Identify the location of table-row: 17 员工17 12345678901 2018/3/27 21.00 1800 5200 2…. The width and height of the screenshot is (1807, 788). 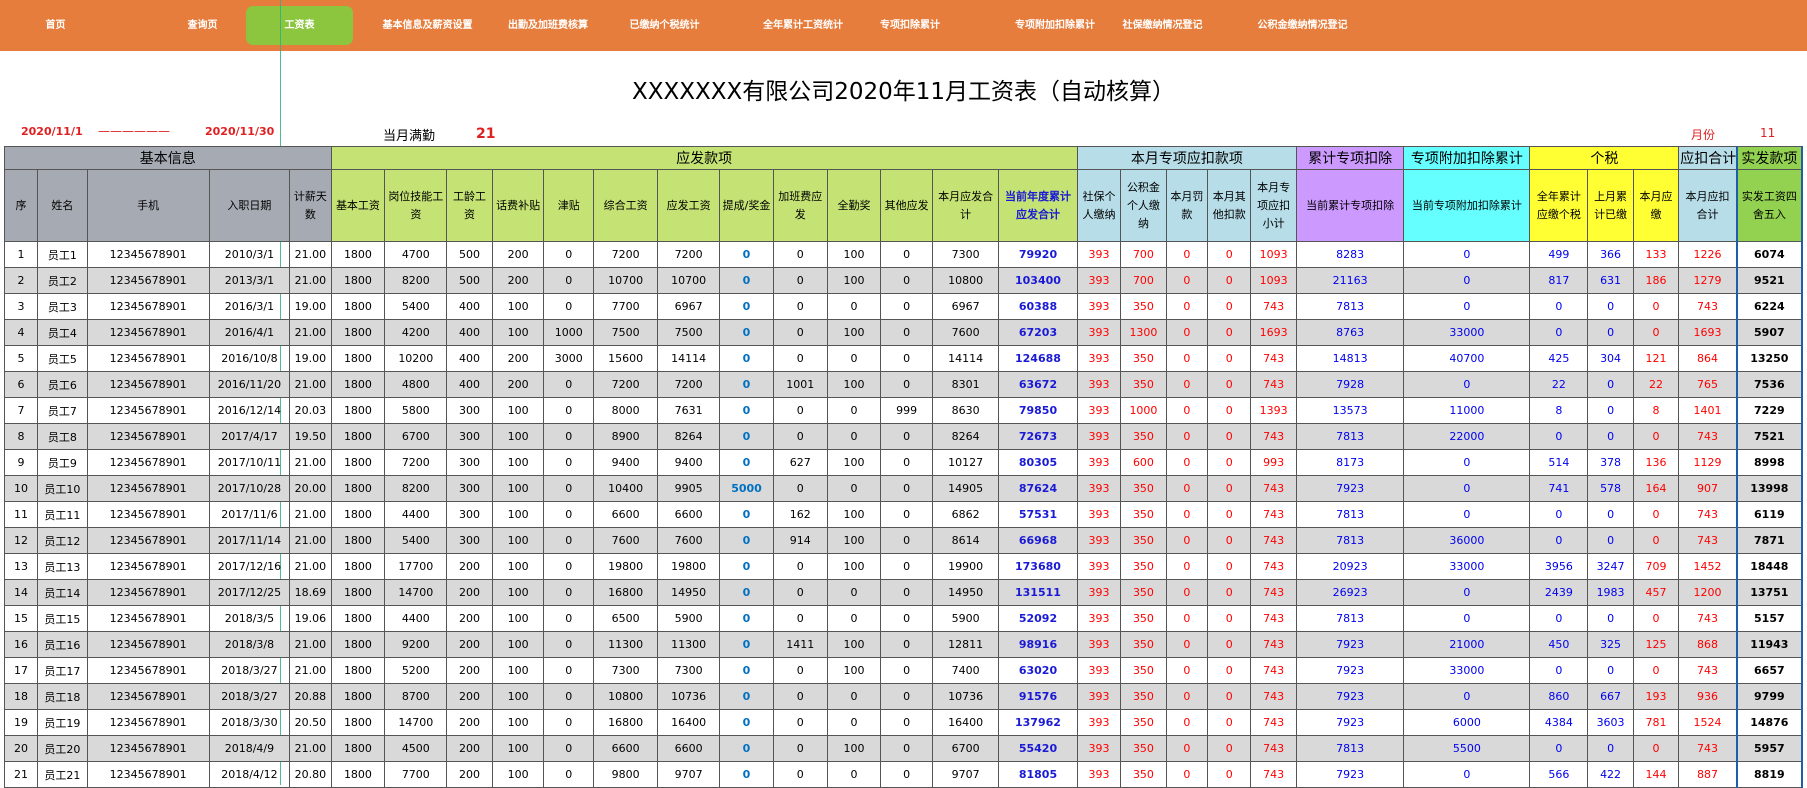
(903, 670).